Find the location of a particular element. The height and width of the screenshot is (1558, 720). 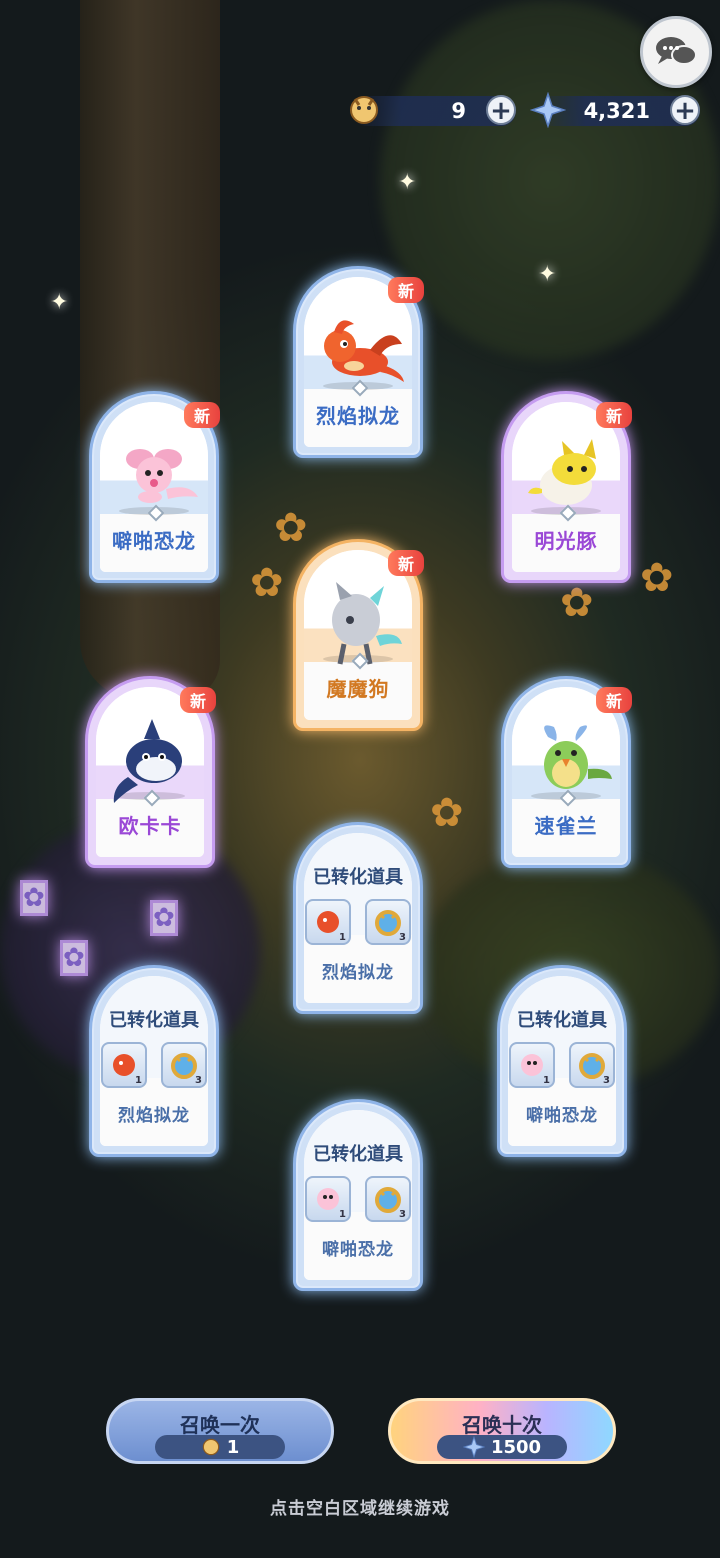

summon-ten-button: 召唤十次 1500 is located at coordinates (502, 1431).